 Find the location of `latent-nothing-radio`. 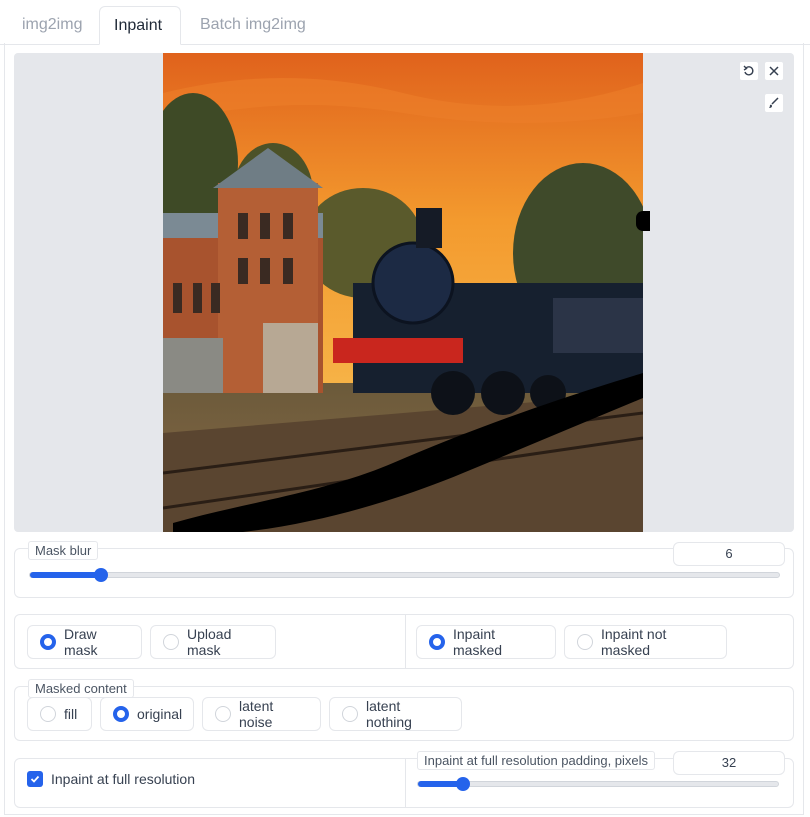

latent-nothing-radio is located at coordinates (350, 714).